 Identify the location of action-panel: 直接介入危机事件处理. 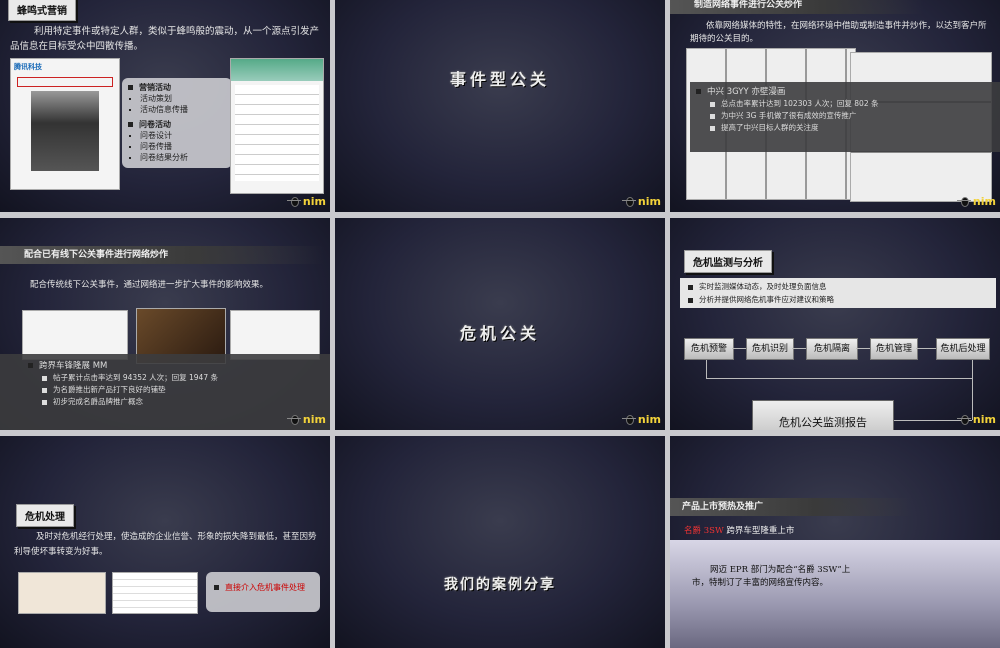
(263, 592).